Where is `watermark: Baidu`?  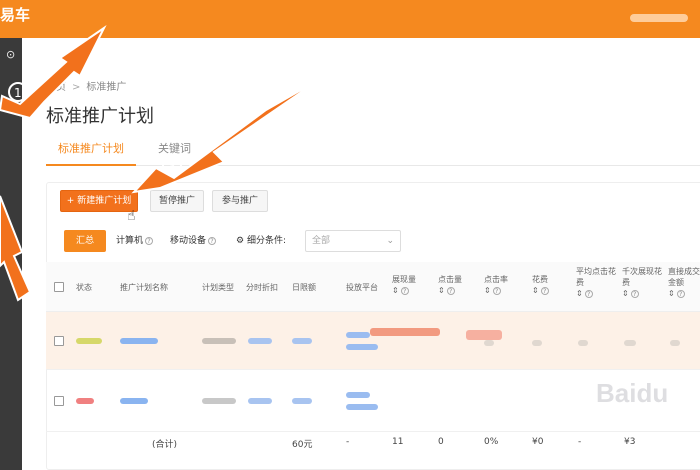
watermark: Baidu is located at coordinates (632, 393).